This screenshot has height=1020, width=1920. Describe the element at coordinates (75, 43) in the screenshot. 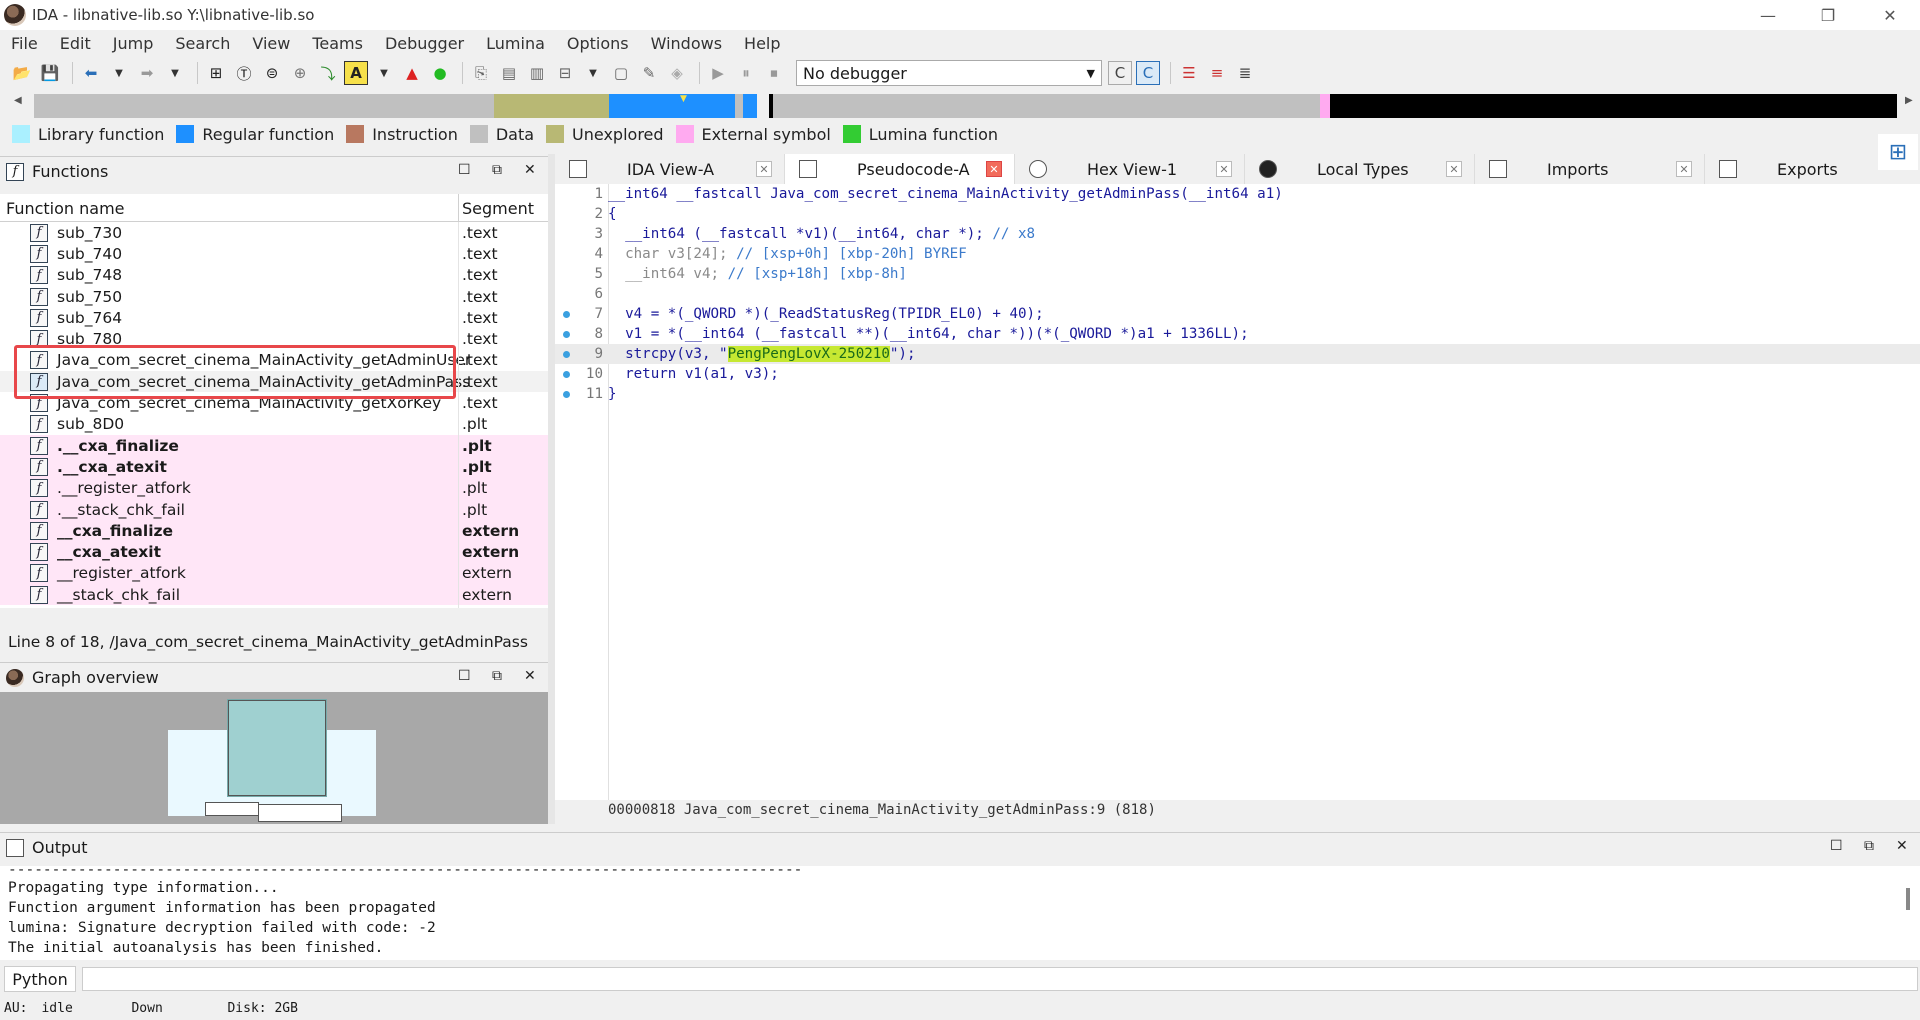

I see `menu-edit: Edit` at that location.